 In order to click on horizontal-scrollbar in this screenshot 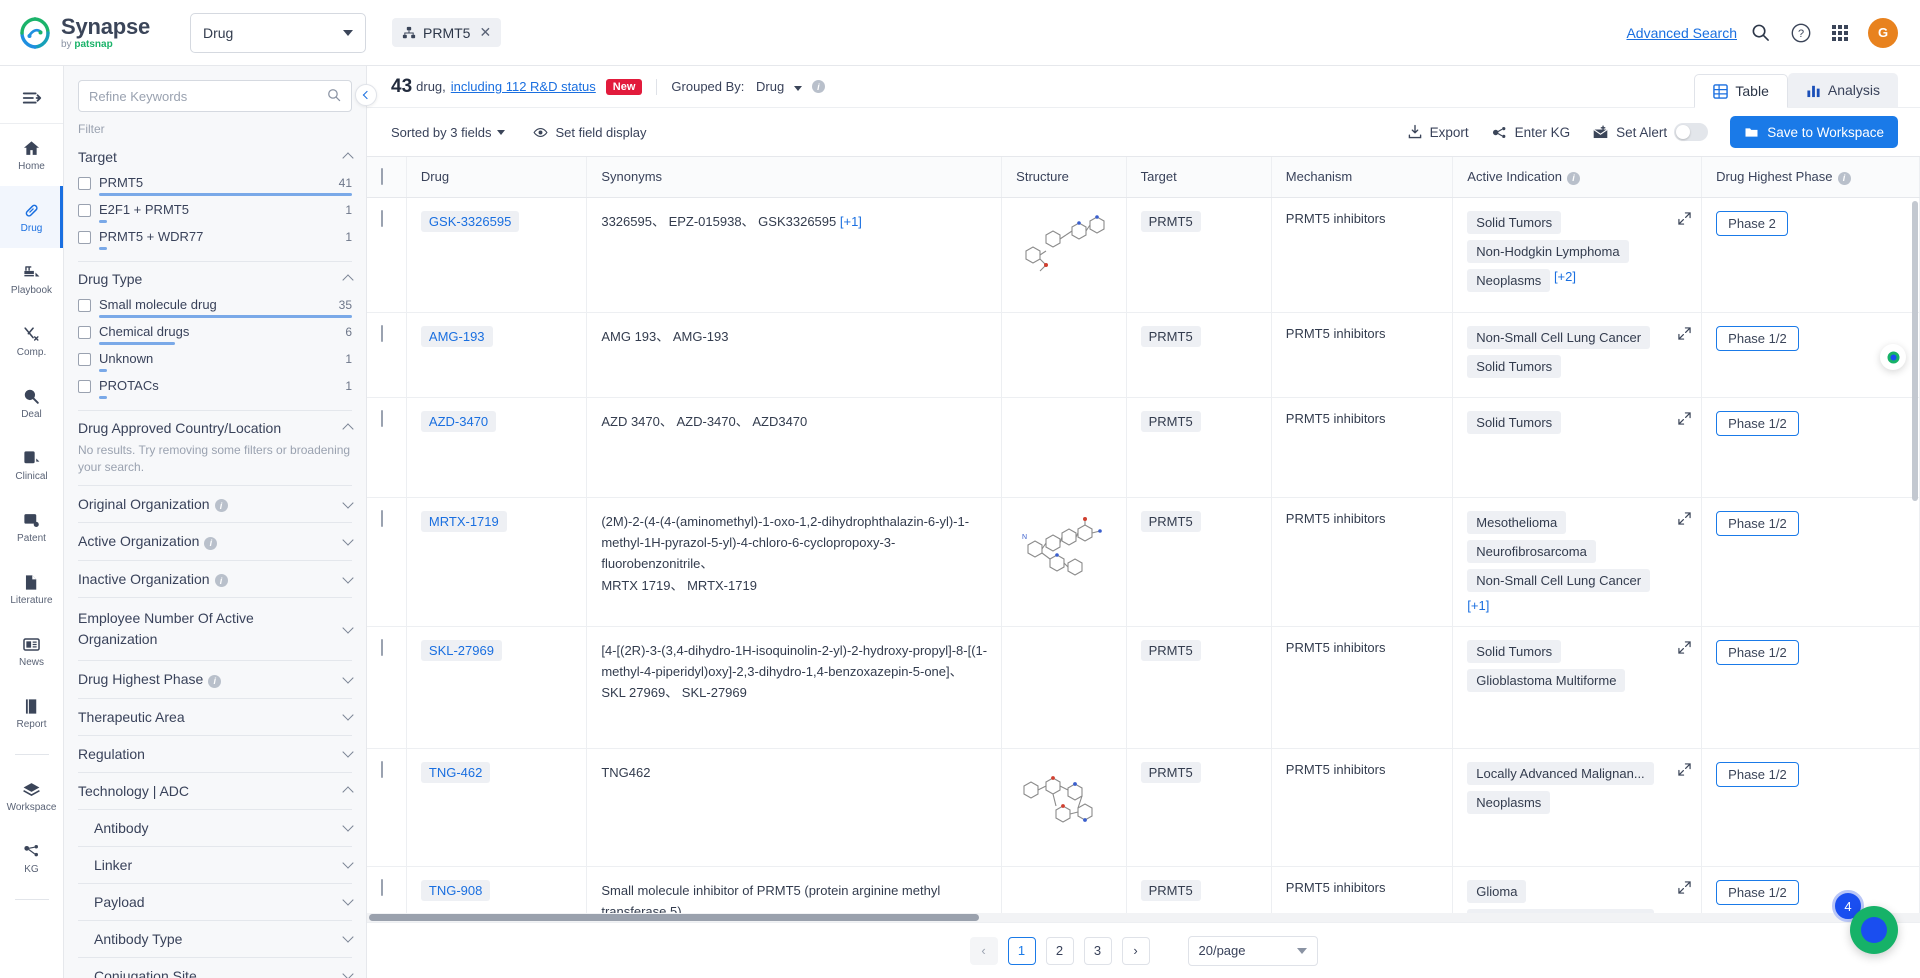, I will do `click(1143, 917)`.